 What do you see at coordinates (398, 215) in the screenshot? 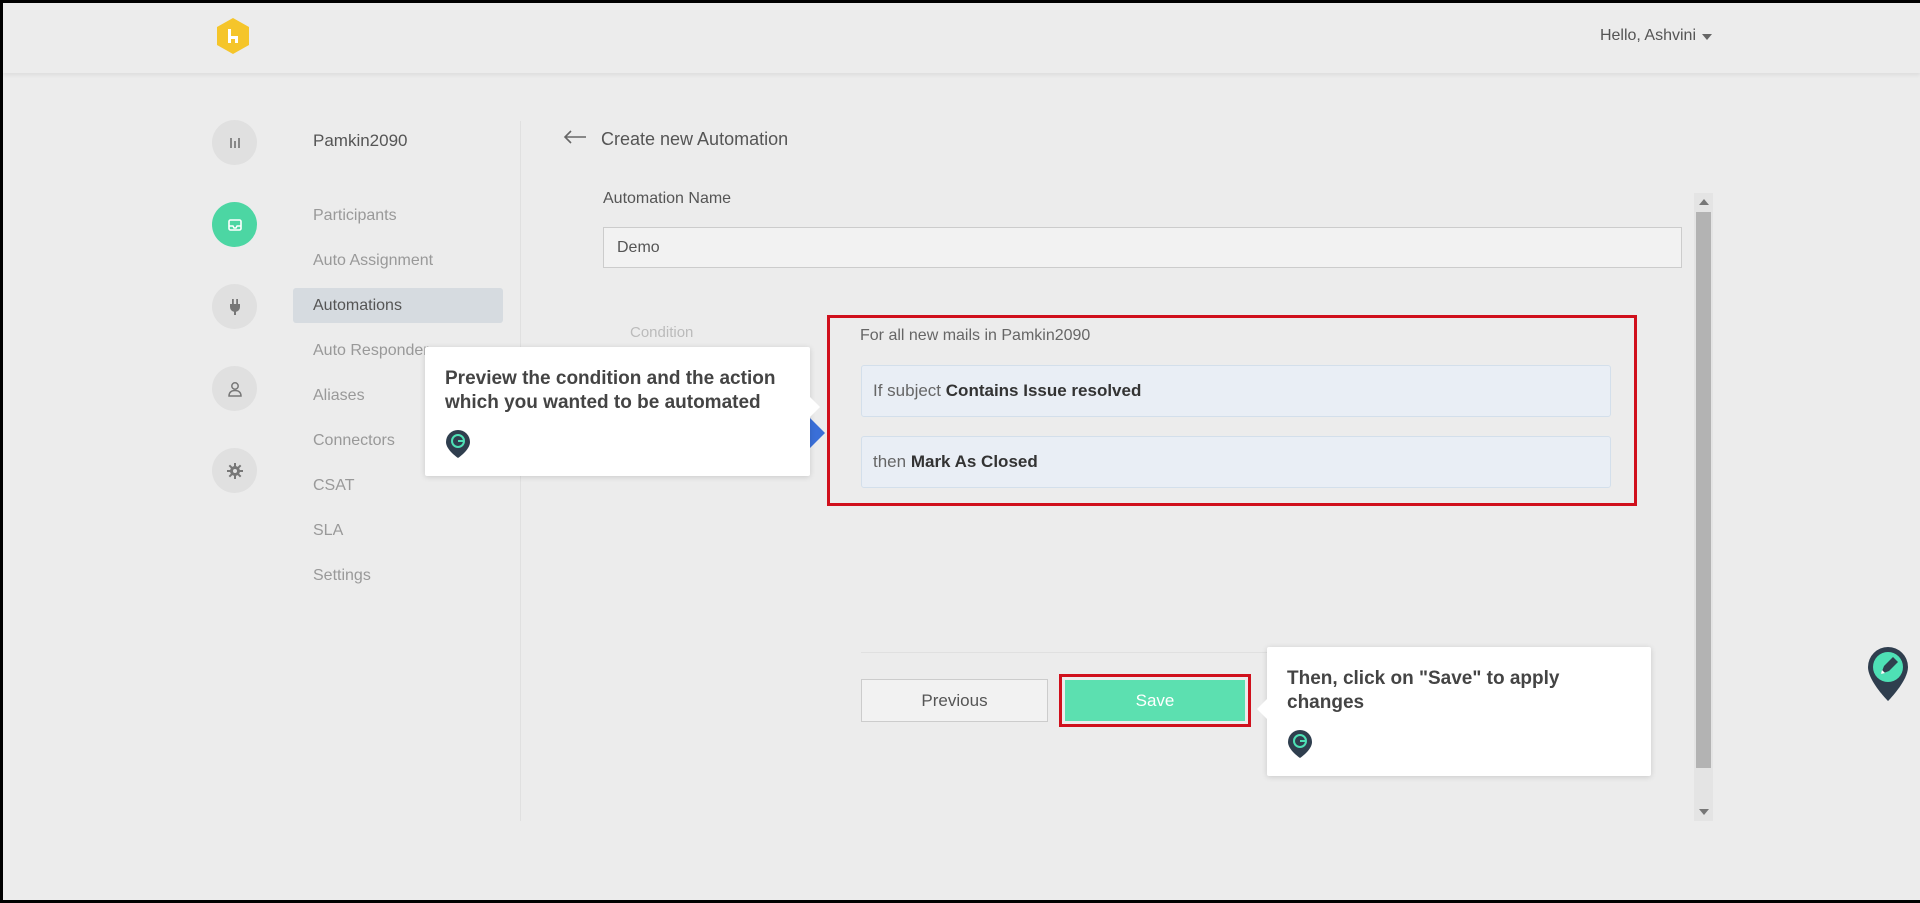
I see `sidebar-item-participants: Participants` at bounding box center [398, 215].